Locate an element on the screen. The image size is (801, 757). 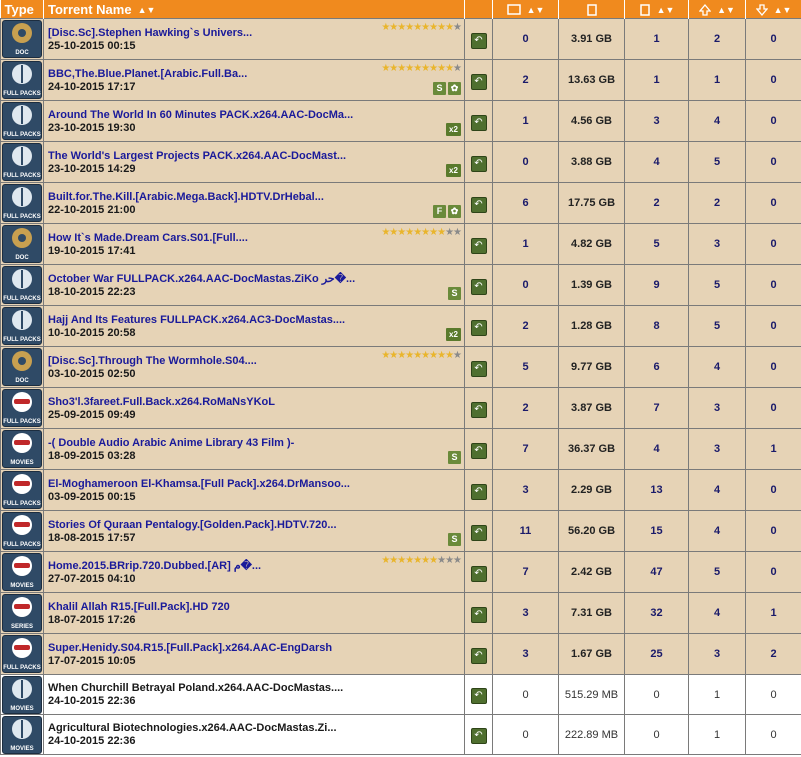
col-leechers-header: ▲▼ is located at coordinates (773, 9).